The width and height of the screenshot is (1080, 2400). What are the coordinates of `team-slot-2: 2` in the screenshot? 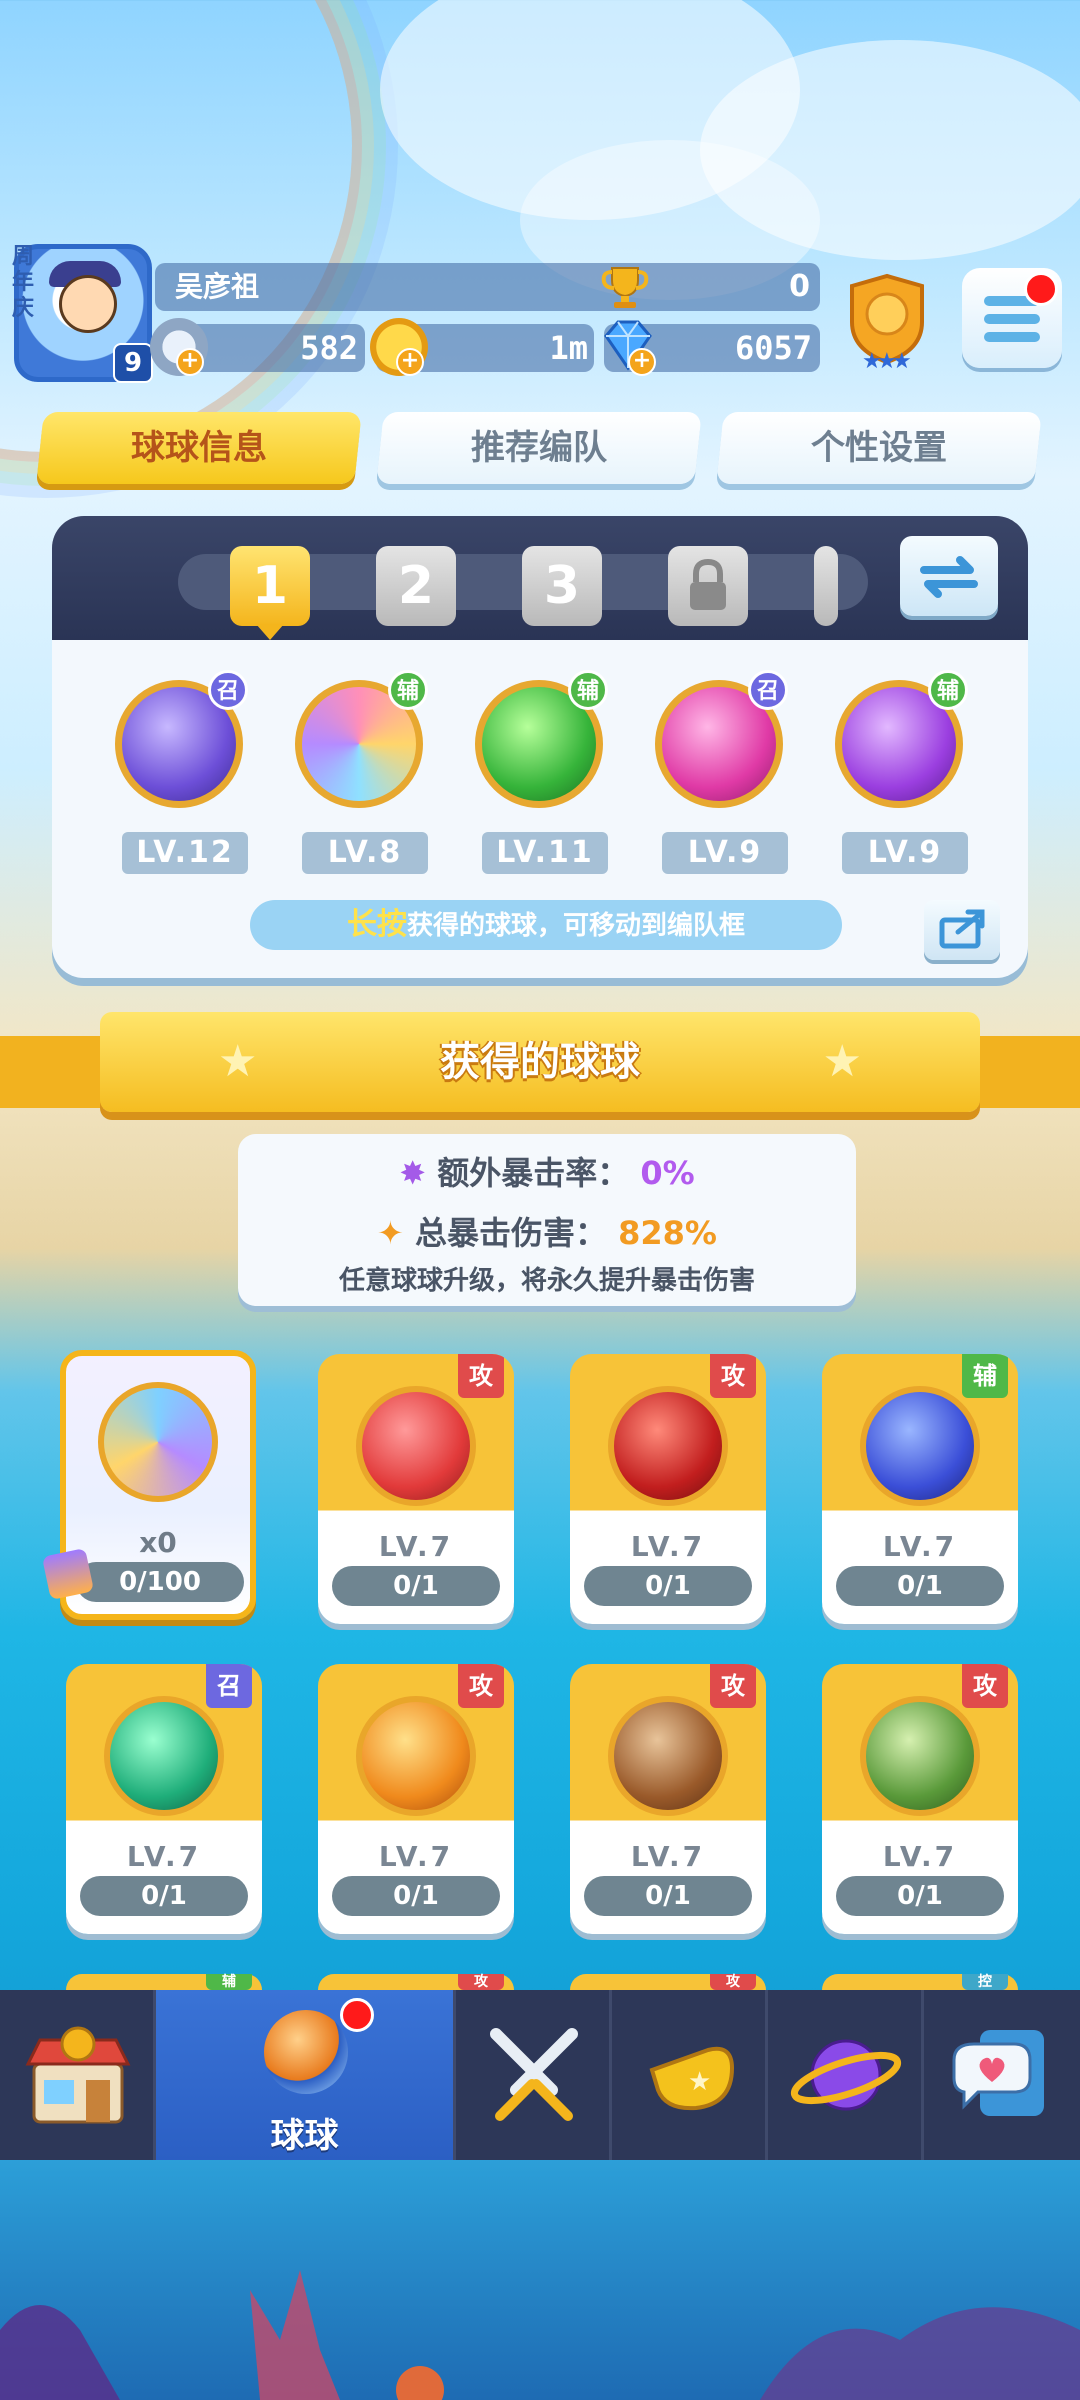 It's located at (416, 586).